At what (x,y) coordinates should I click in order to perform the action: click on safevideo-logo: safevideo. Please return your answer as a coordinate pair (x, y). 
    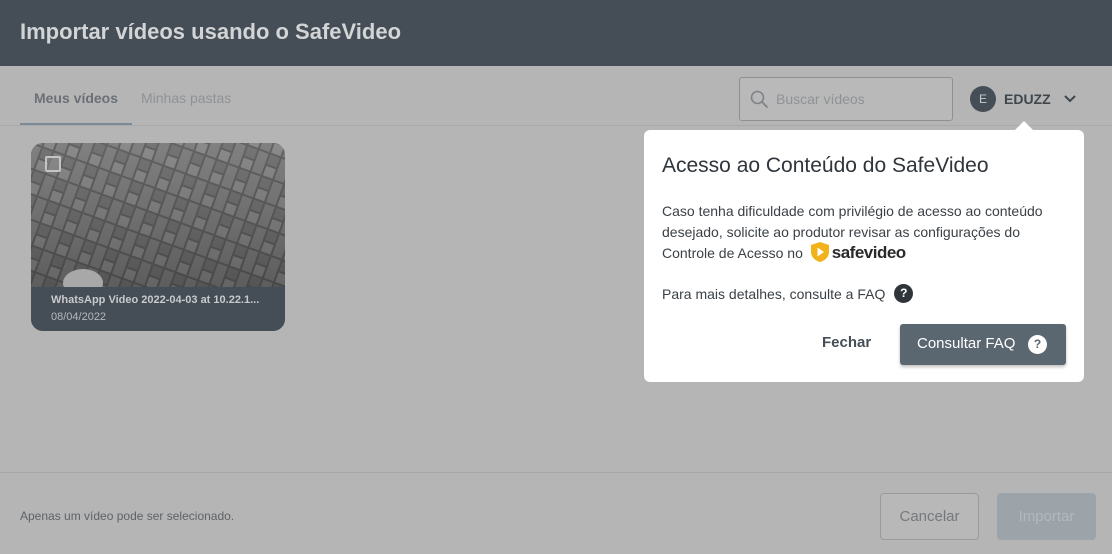
    Looking at the image, I should click on (858, 252).